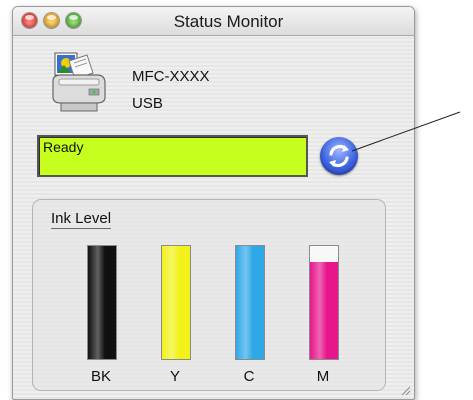 Image resolution: width=473 pixels, height=400 pixels. I want to click on ink-label-bk: BK, so click(100, 376).